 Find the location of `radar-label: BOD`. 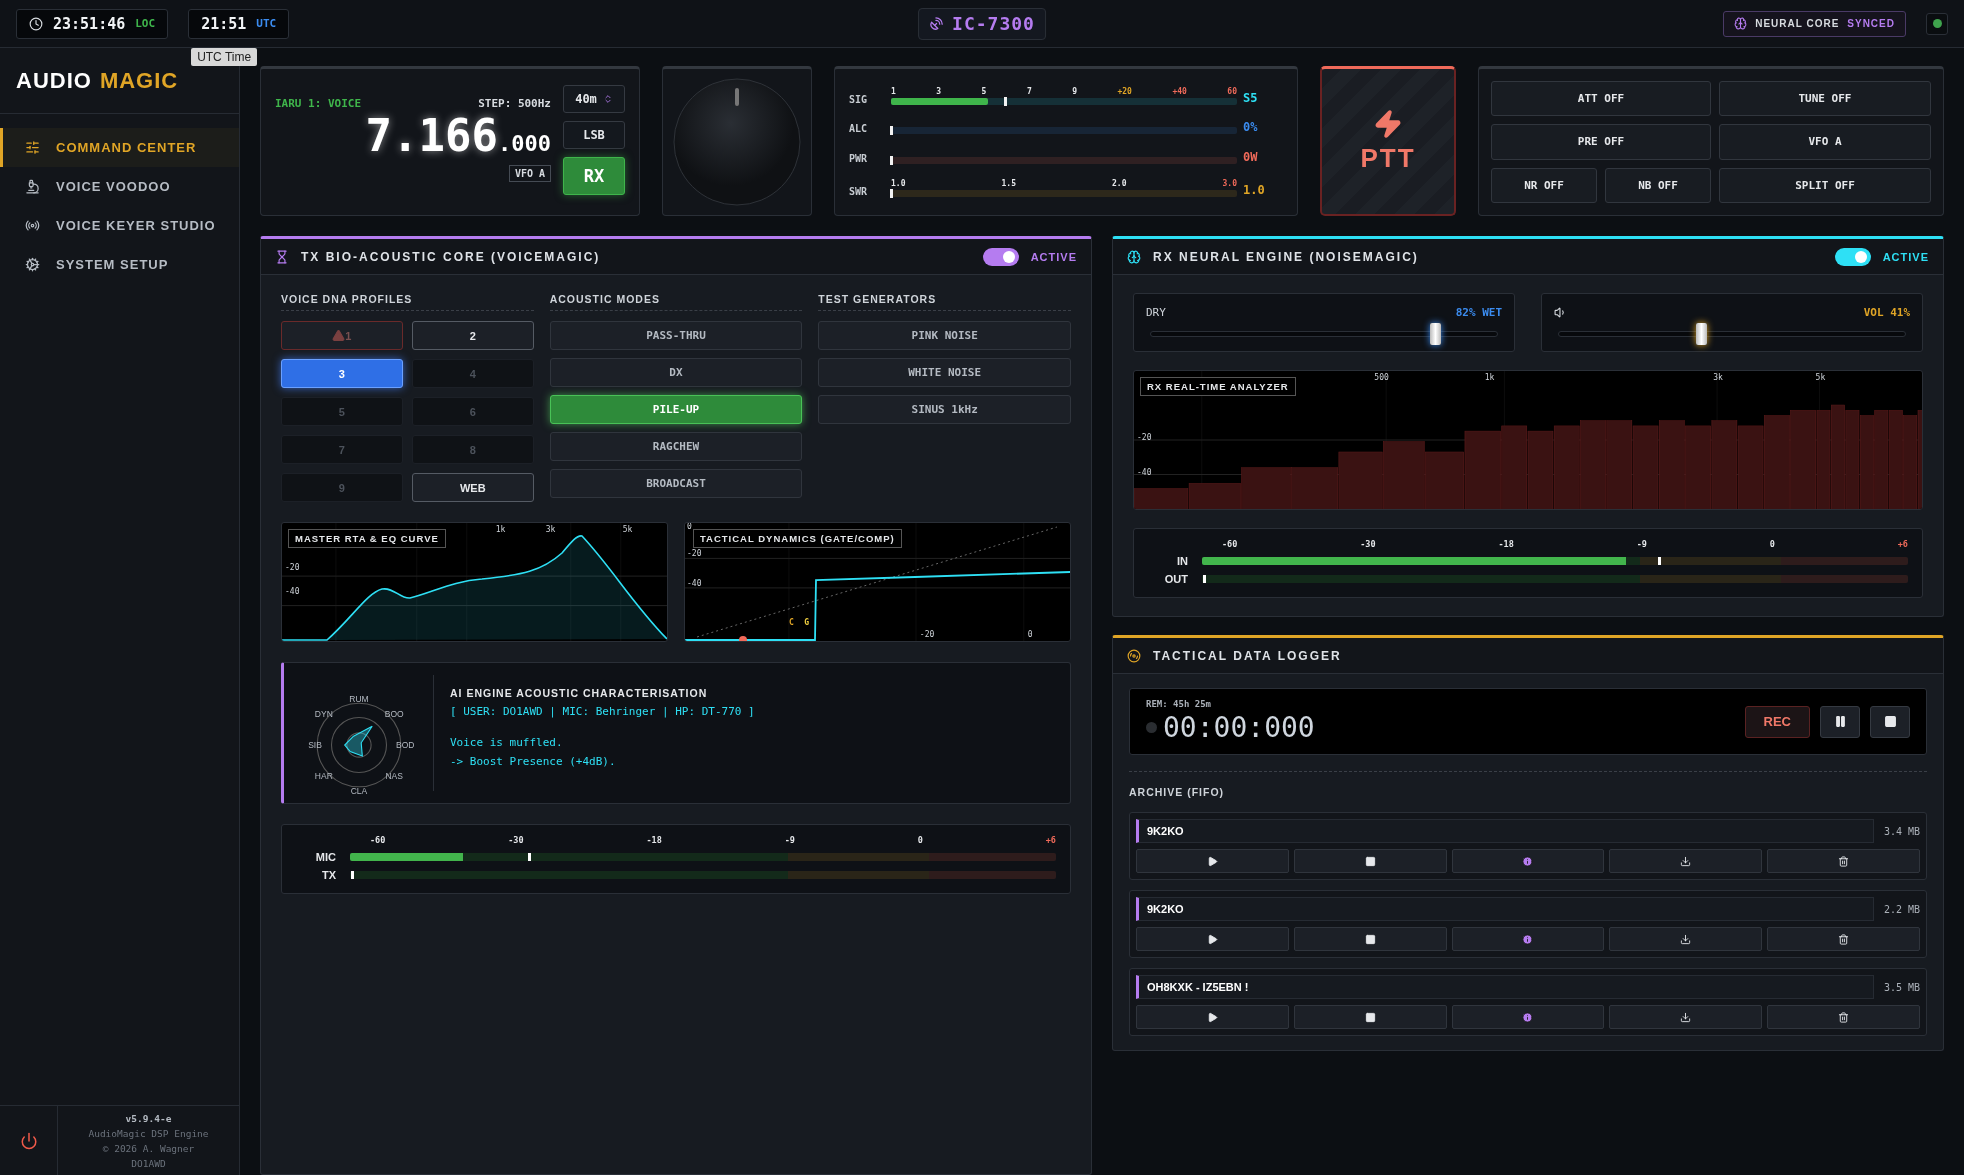

radar-label: BOD is located at coordinates (405, 745).